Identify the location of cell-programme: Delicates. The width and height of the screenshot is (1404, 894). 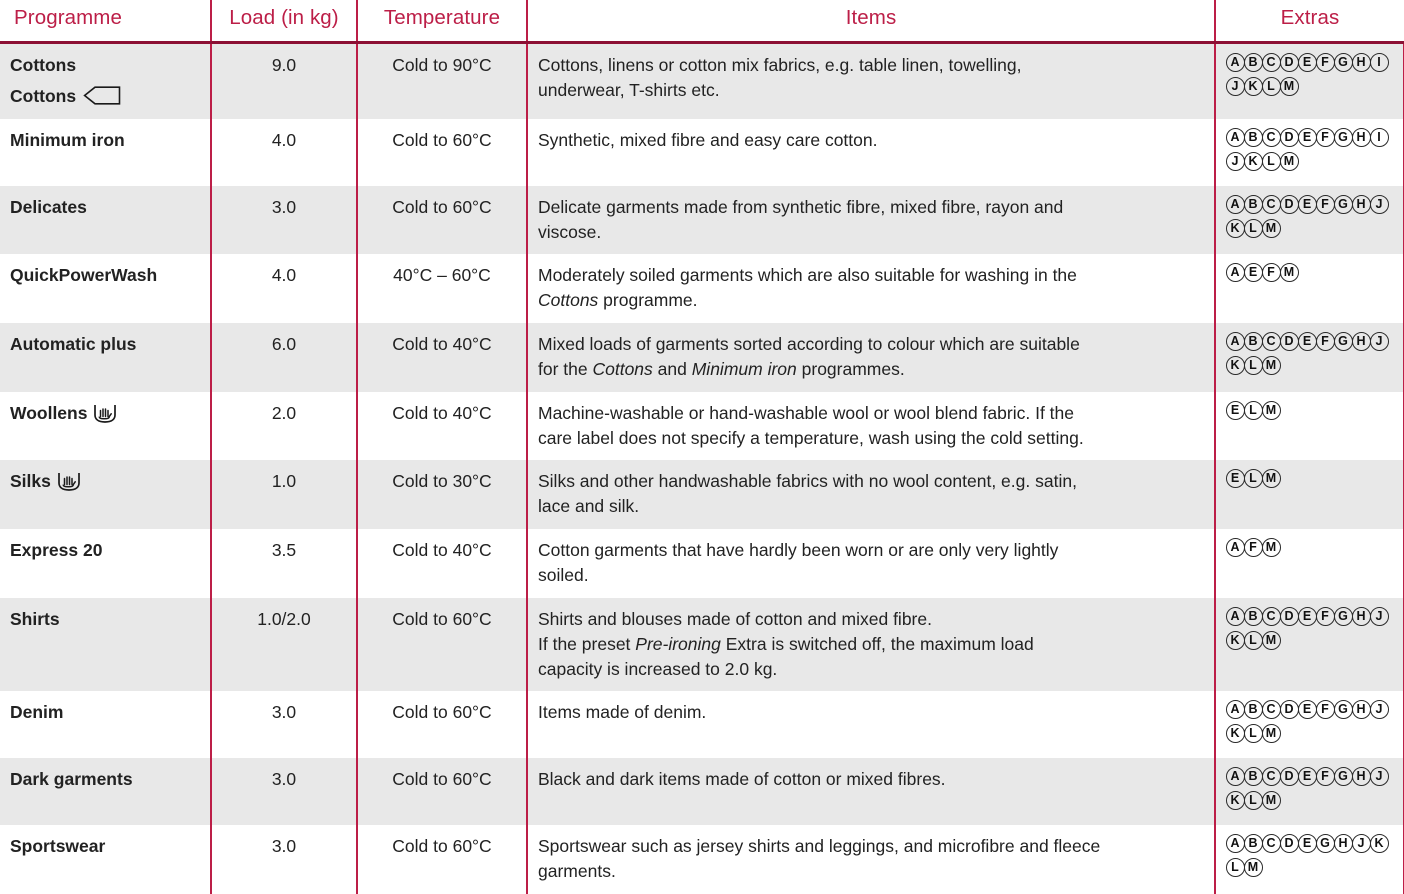
(105, 220).